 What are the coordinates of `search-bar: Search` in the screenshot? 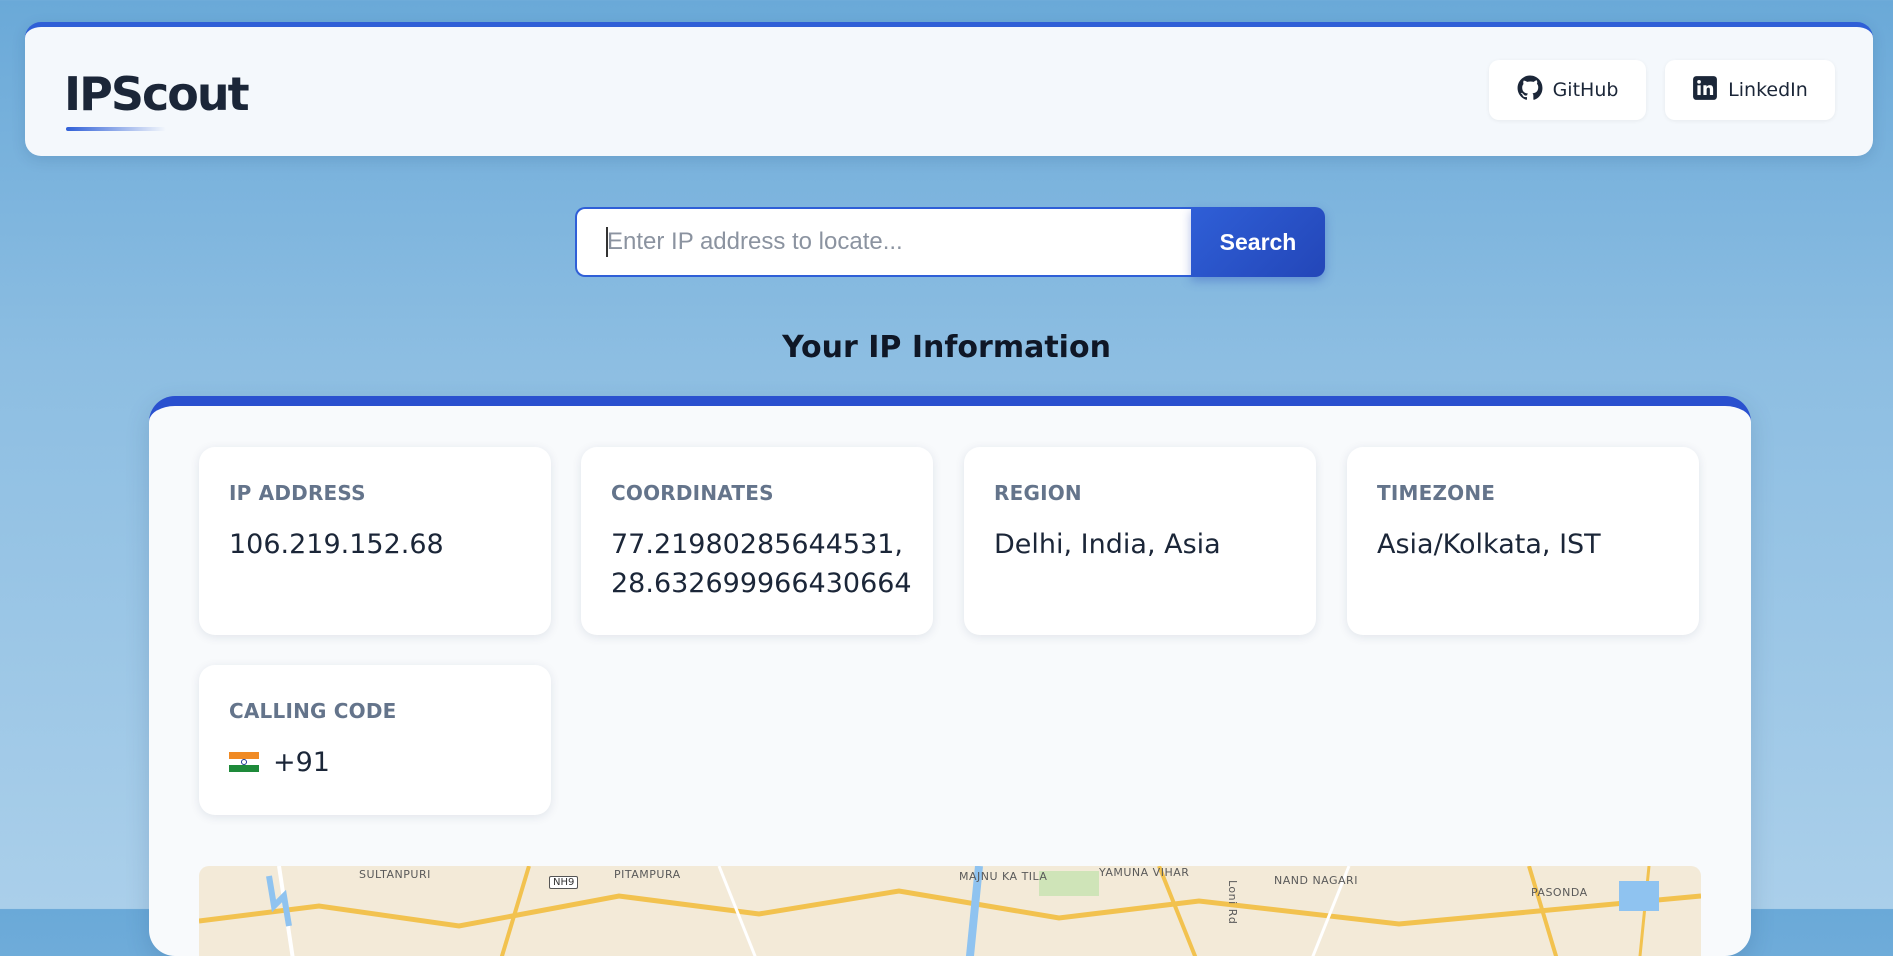 It's located at (950, 242).